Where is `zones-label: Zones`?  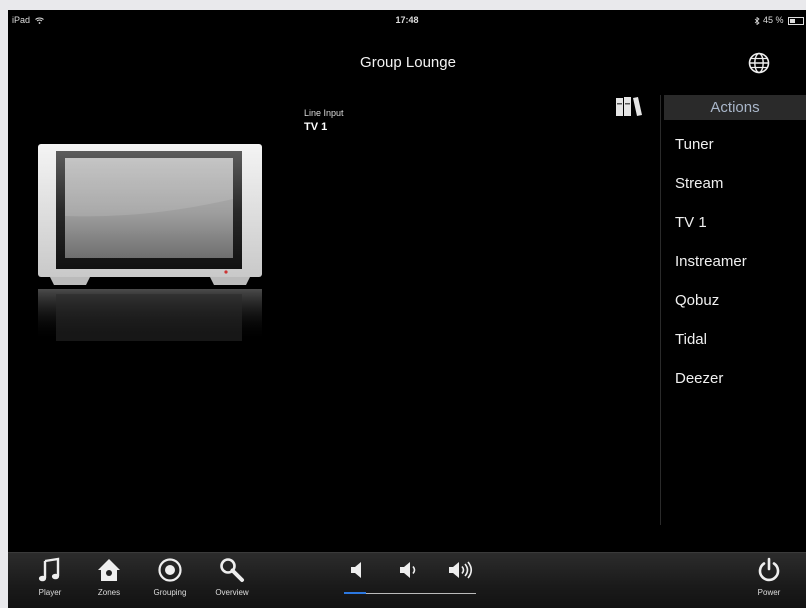
zones-label: Zones is located at coordinates (109, 592).